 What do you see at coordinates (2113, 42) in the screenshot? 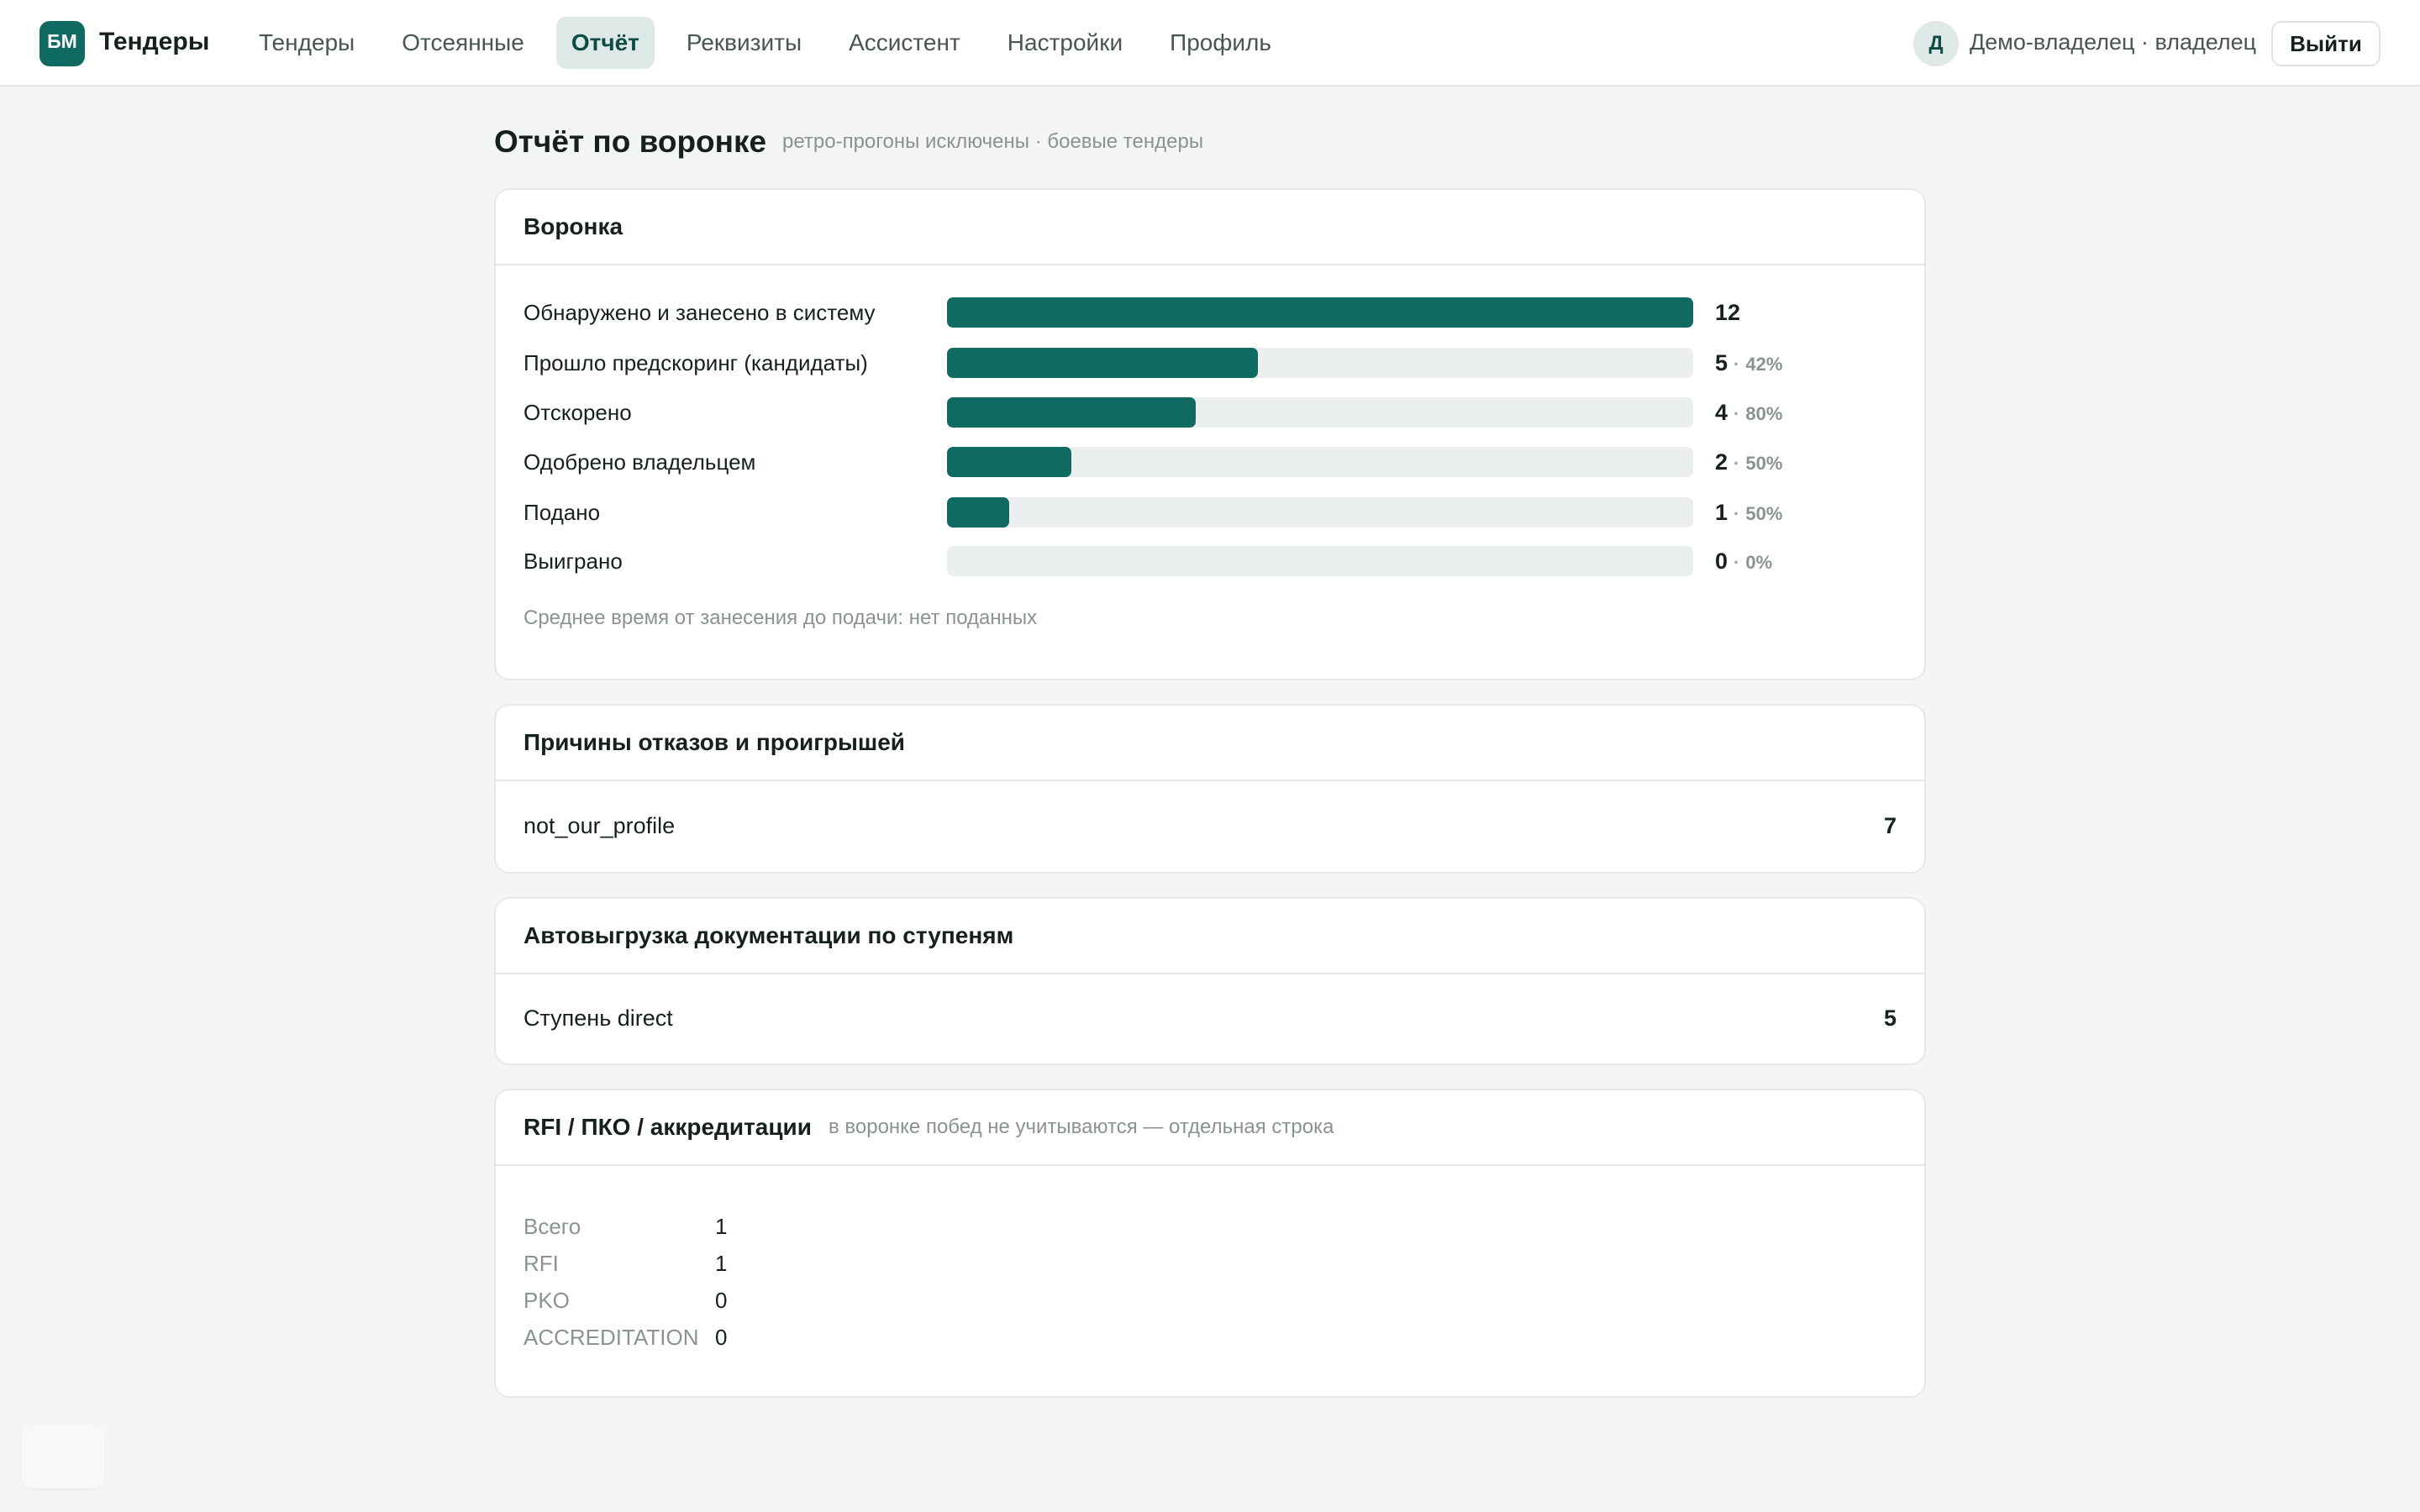
I see `user-name: Демо-владелец · владелец` at bounding box center [2113, 42].